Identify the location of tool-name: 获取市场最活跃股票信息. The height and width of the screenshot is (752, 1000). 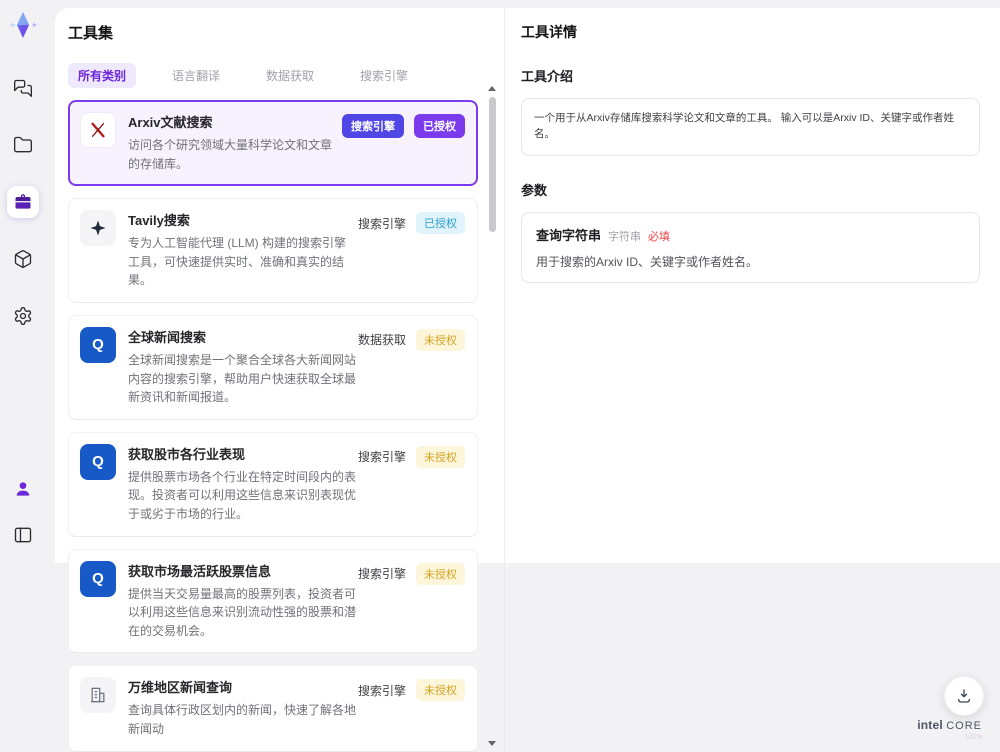
(243, 570).